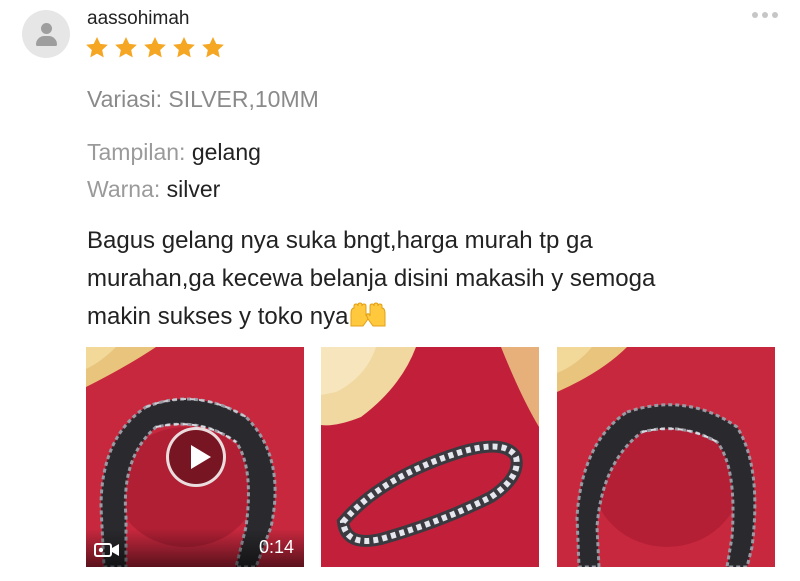 This screenshot has width=800, height=581. I want to click on video-camera-icon, so click(106, 550).